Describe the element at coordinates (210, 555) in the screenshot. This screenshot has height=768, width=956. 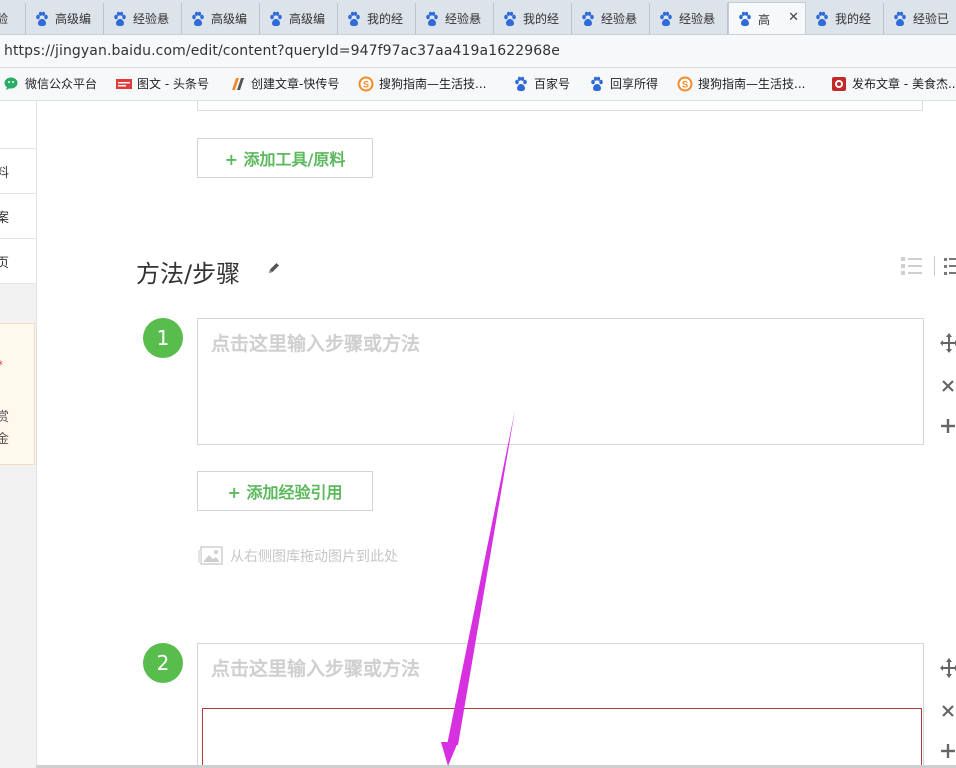
I see `image-icon` at that location.